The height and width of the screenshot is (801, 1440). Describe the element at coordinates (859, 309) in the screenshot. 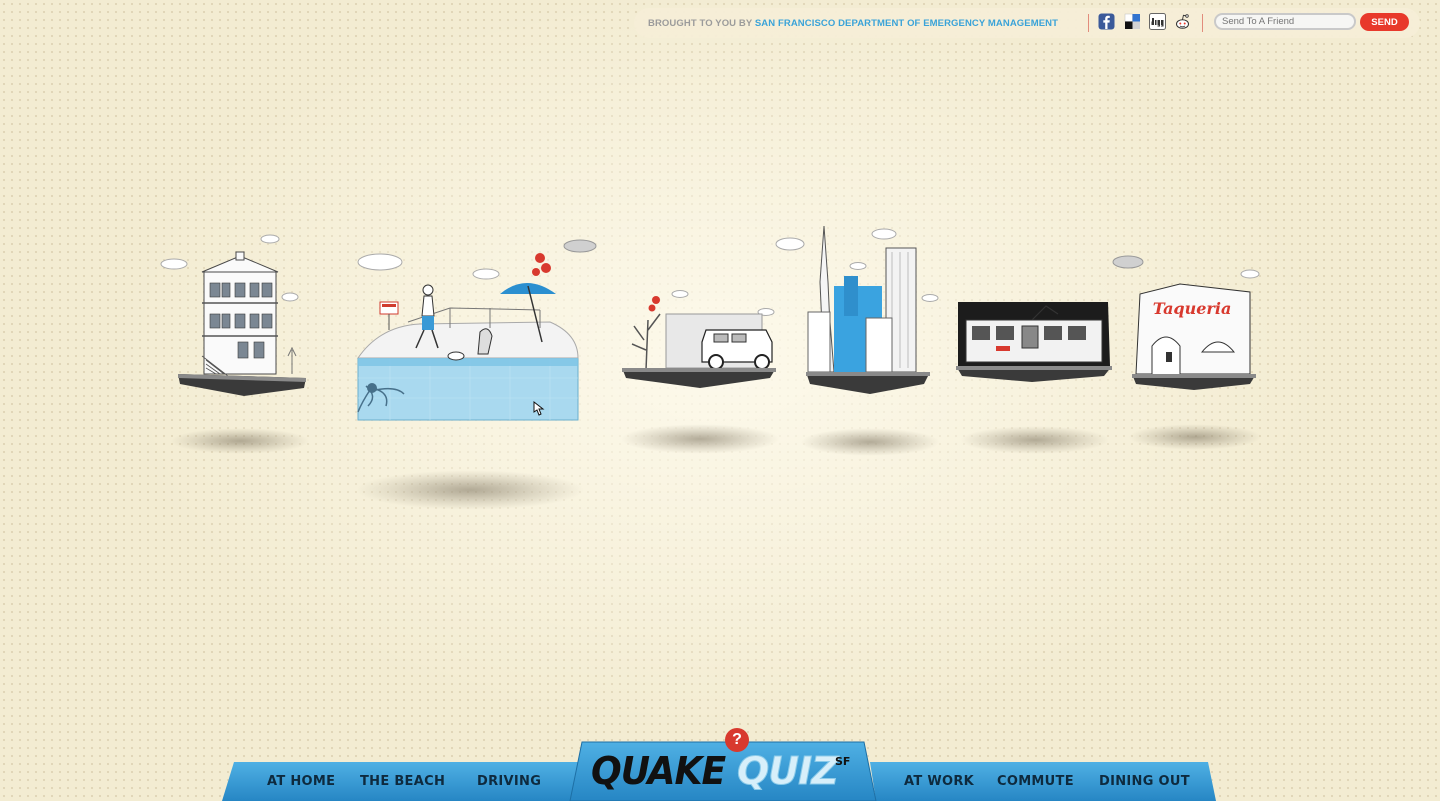

I see `scene-at-work` at that location.